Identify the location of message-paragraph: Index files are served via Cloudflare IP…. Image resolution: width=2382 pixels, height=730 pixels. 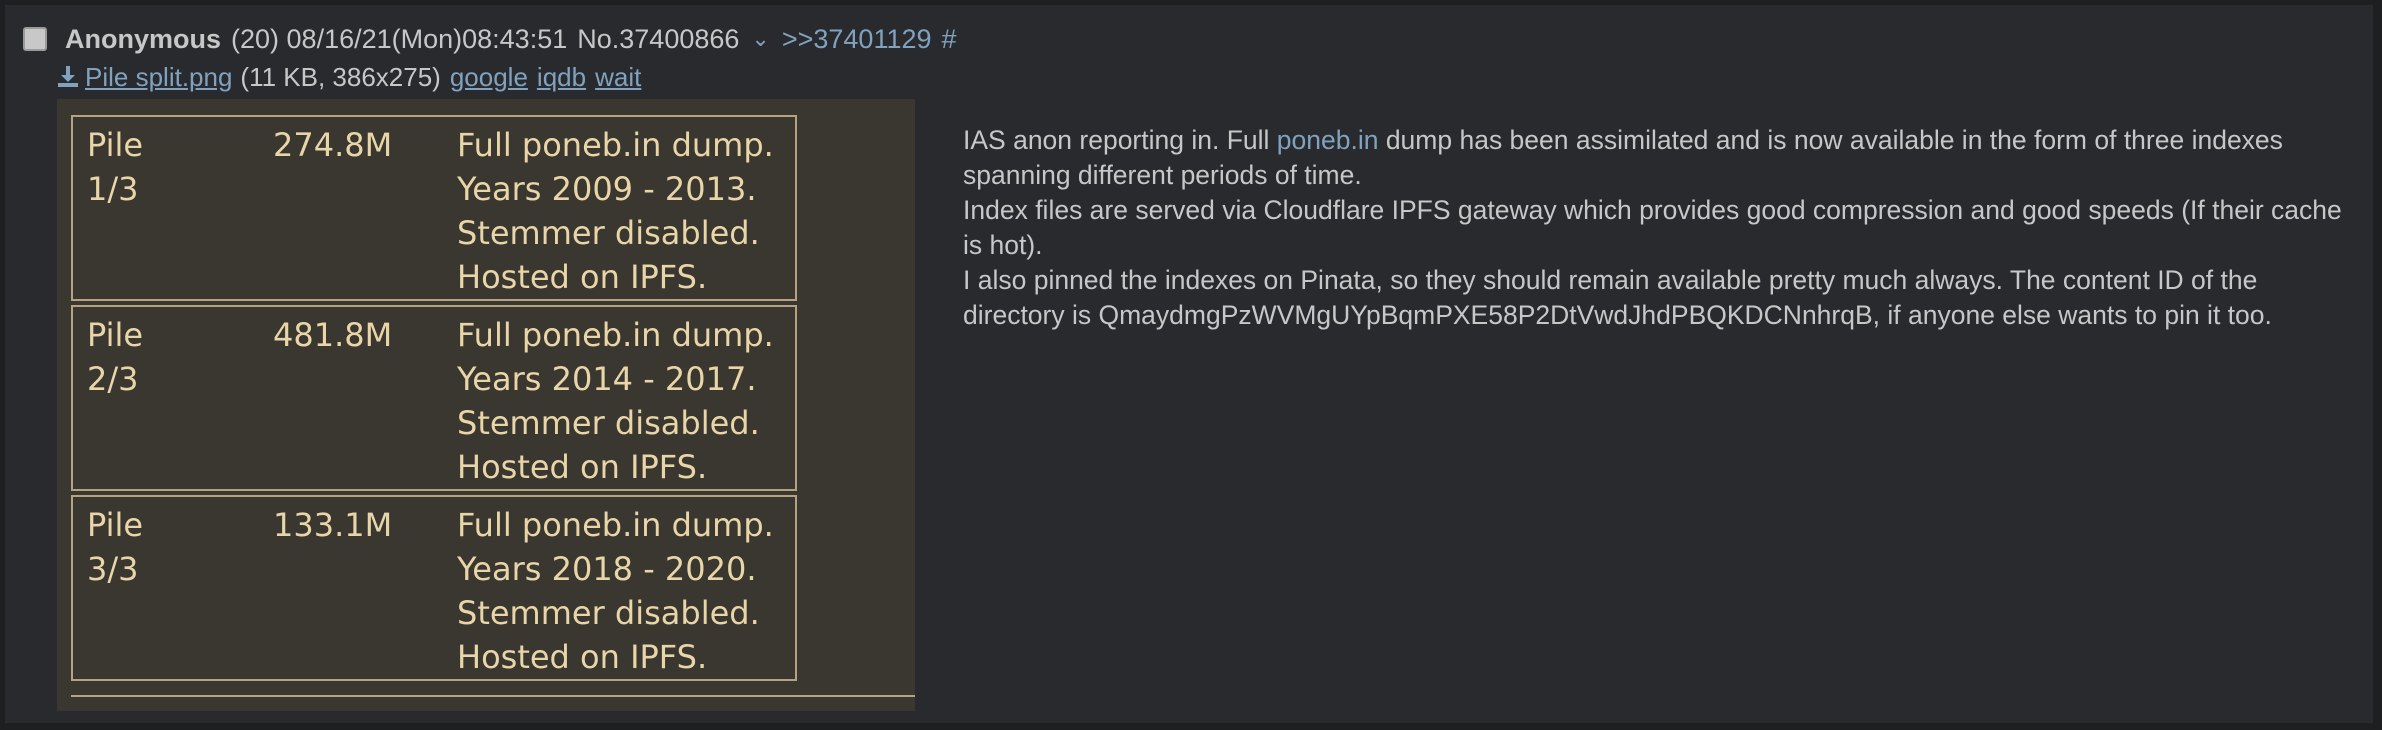
(1652, 227).